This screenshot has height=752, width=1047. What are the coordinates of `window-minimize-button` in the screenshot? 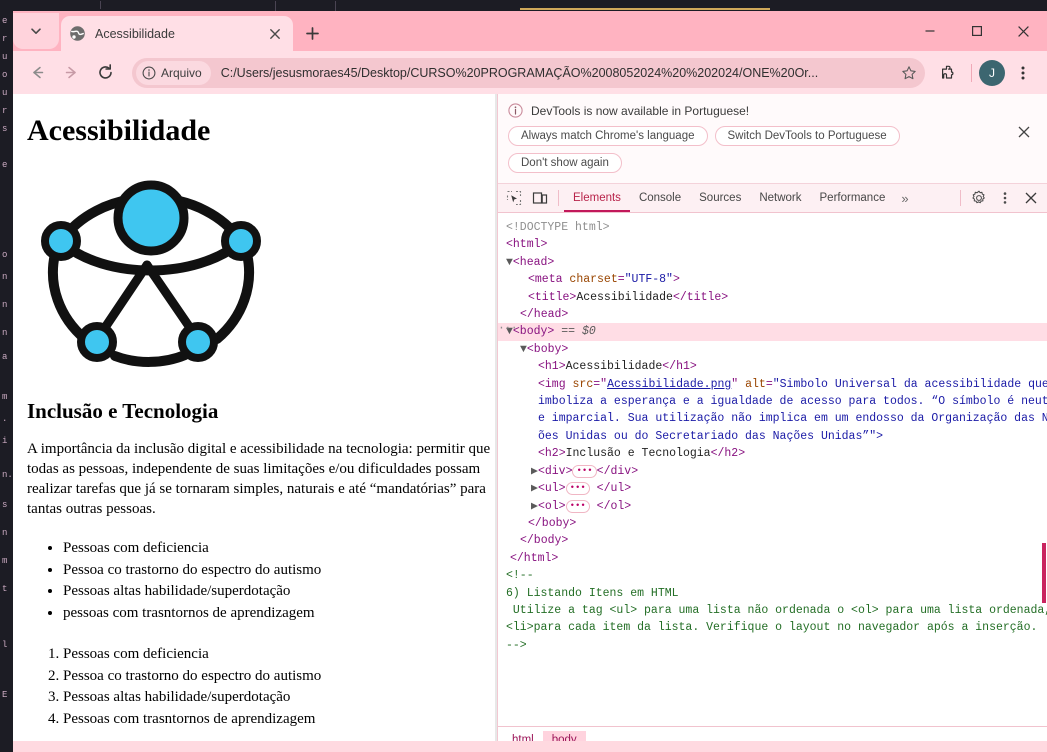 It's located at (929, 31).